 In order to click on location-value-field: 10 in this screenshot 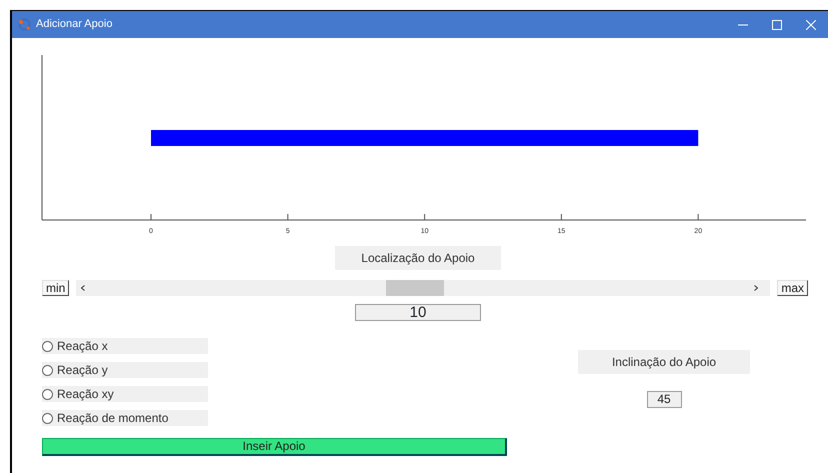, I will do `click(418, 312)`.